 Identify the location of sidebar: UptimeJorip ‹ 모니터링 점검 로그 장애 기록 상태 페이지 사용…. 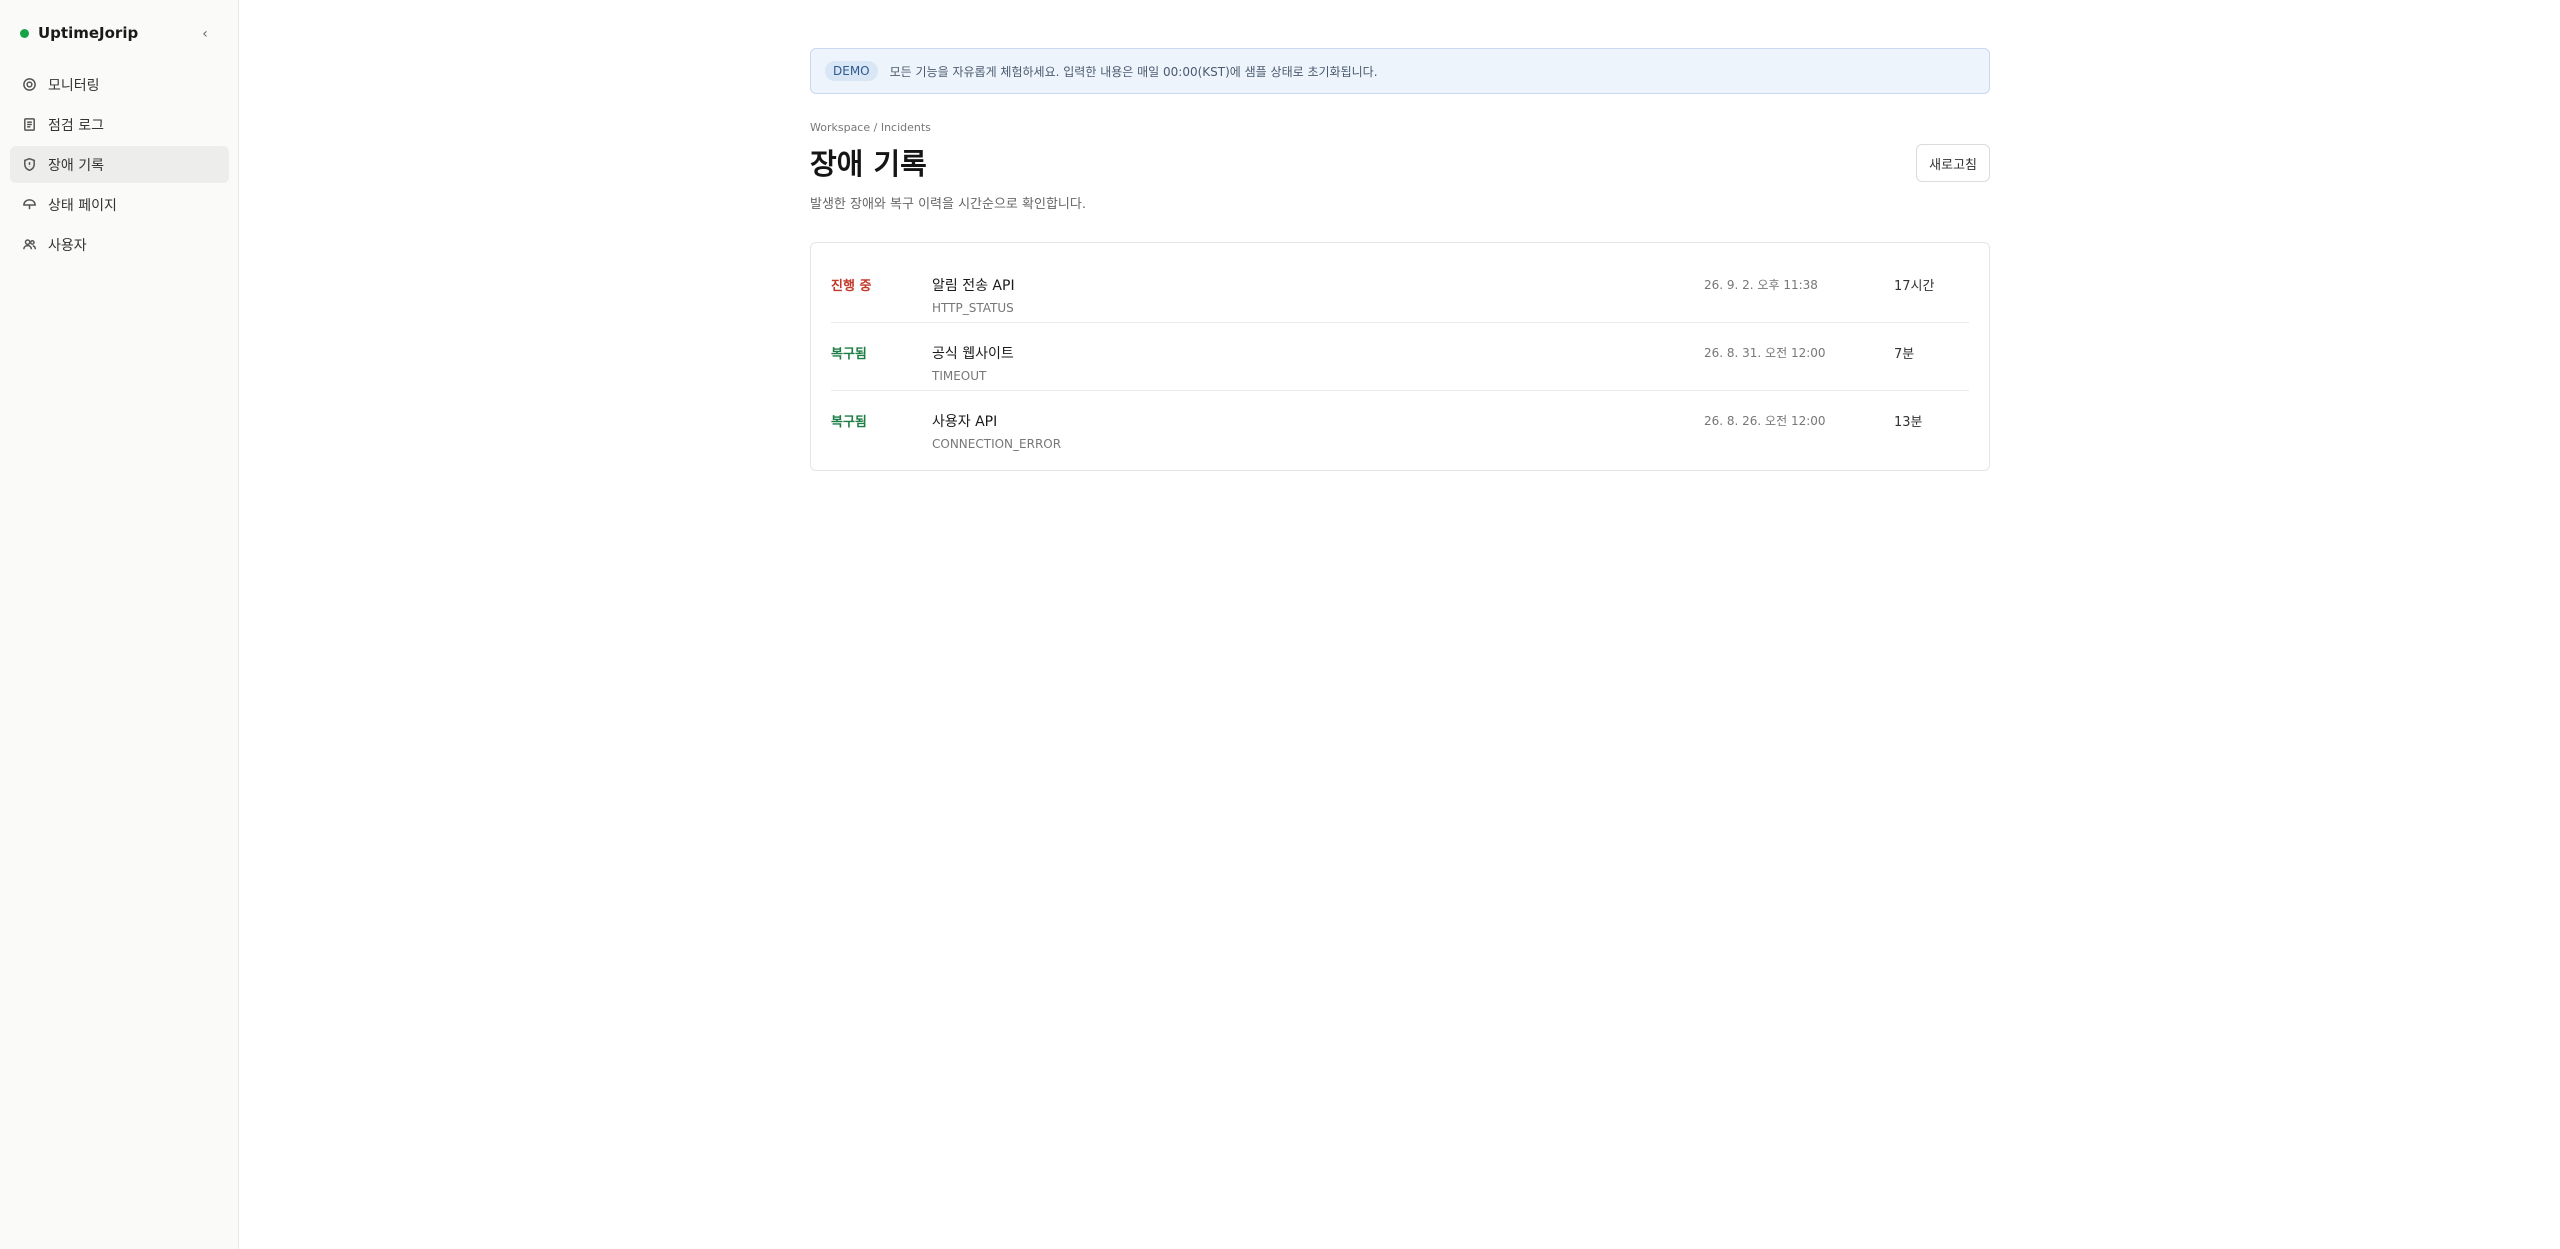
(119, 624).